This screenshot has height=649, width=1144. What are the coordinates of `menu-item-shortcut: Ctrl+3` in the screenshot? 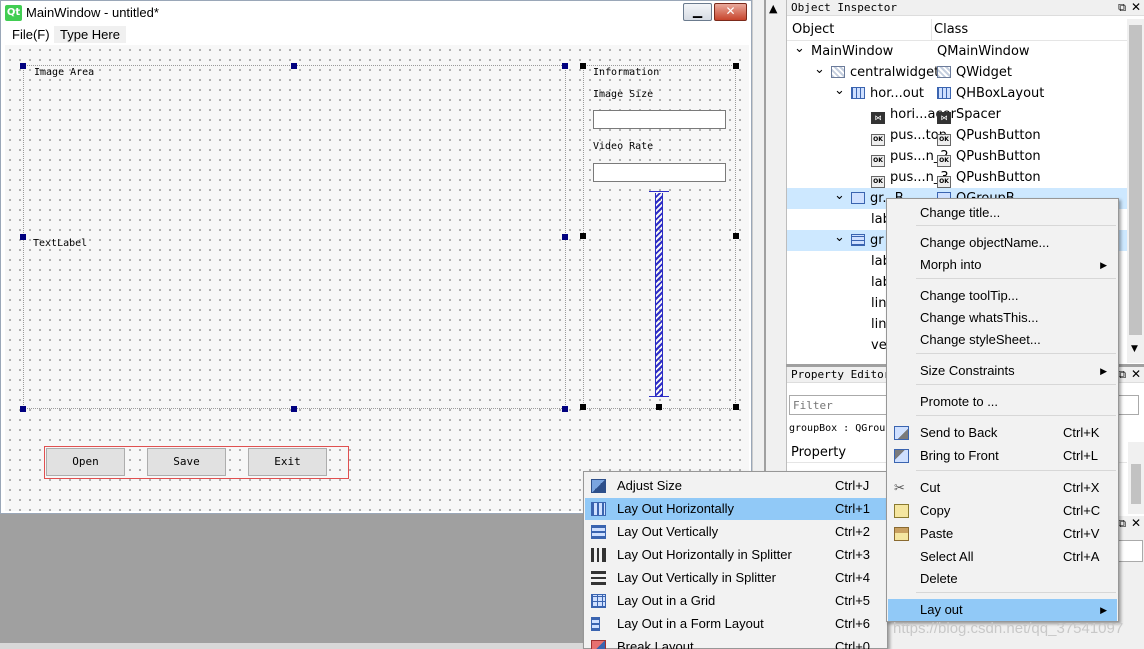 It's located at (853, 554).